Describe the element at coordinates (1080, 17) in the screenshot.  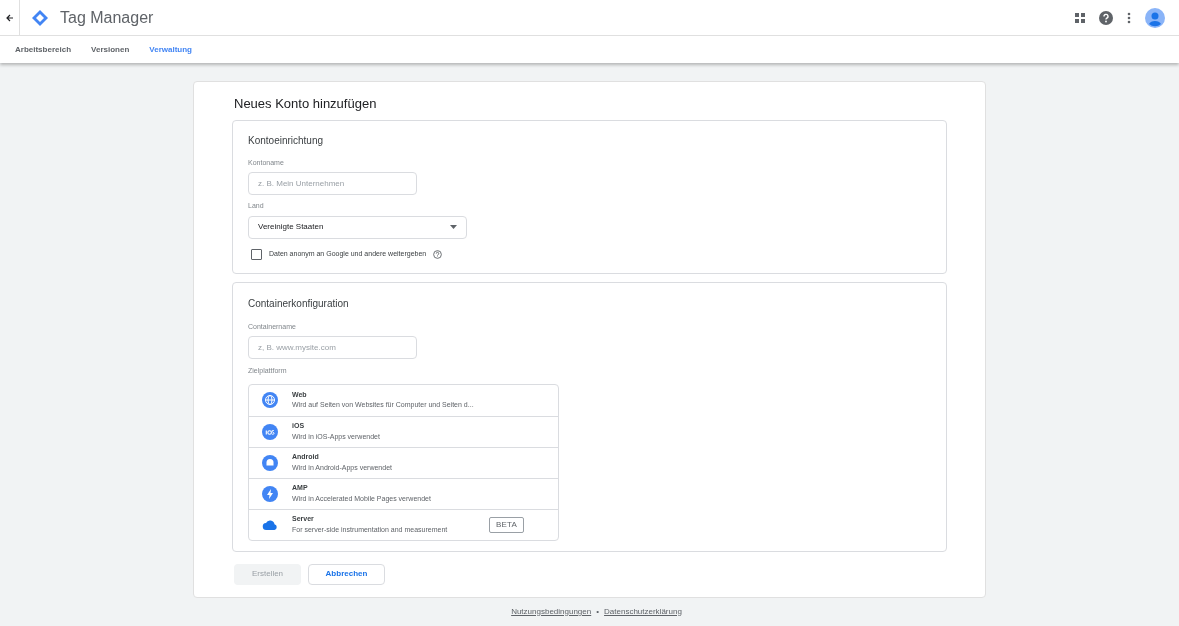
I see `apps-grid-icon` at that location.